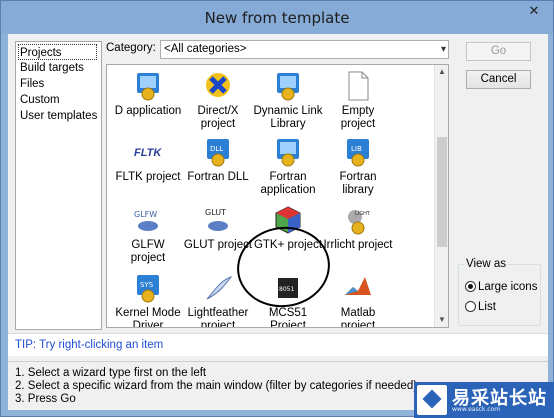  I want to click on matlab-icon, so click(358, 288).